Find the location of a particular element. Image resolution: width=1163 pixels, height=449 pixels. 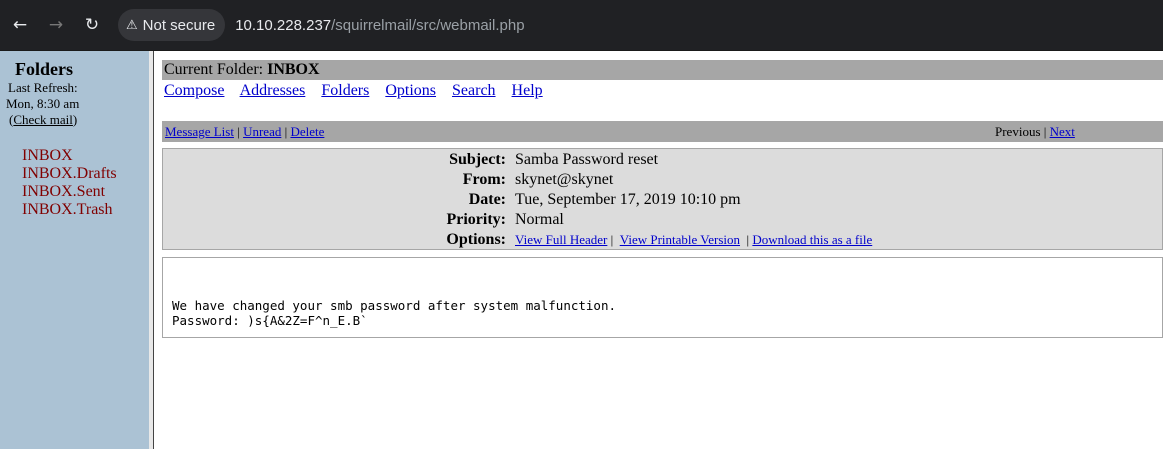

from-row: From: skynet@skynet is located at coordinates (663, 181).